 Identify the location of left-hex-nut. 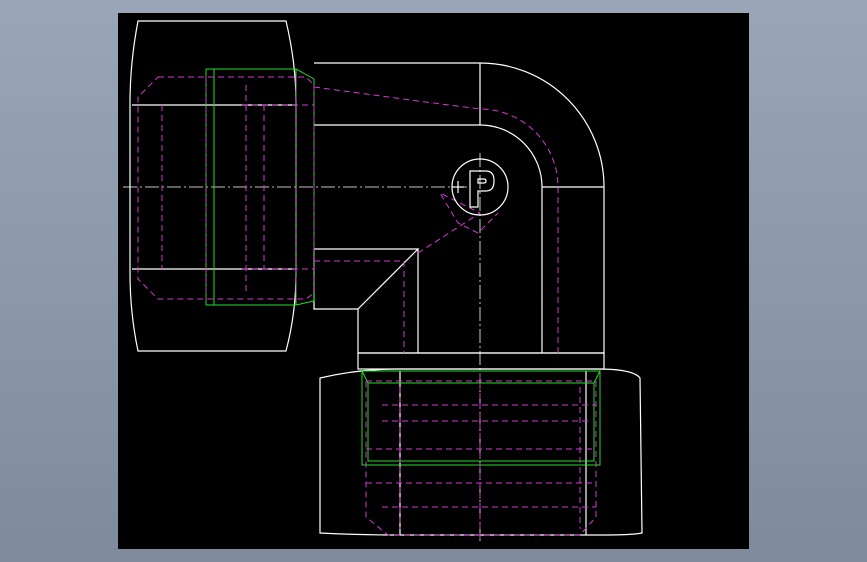
(213, 186).